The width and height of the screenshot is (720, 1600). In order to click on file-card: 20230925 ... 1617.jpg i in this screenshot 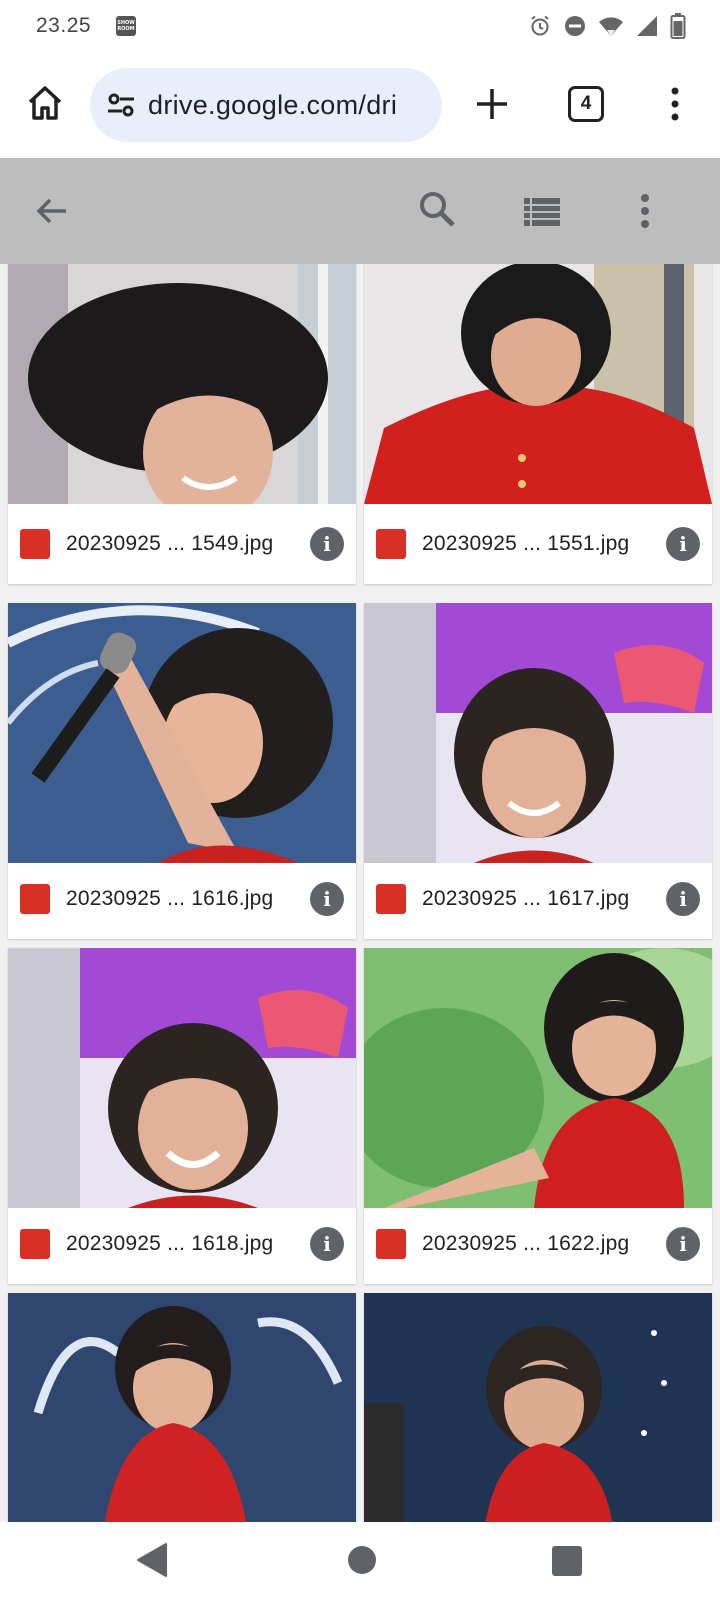, I will do `click(538, 771)`.